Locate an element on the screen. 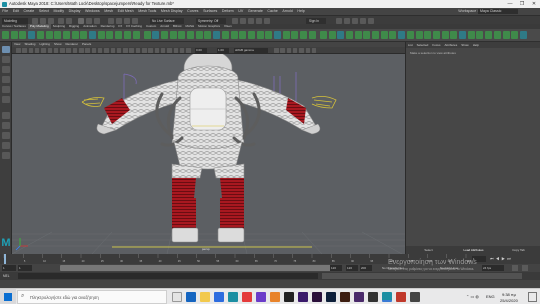 Image resolution: width=540 pixels, height=304 pixels. foamy-shelf-icon is located at coordinates (375, 35).